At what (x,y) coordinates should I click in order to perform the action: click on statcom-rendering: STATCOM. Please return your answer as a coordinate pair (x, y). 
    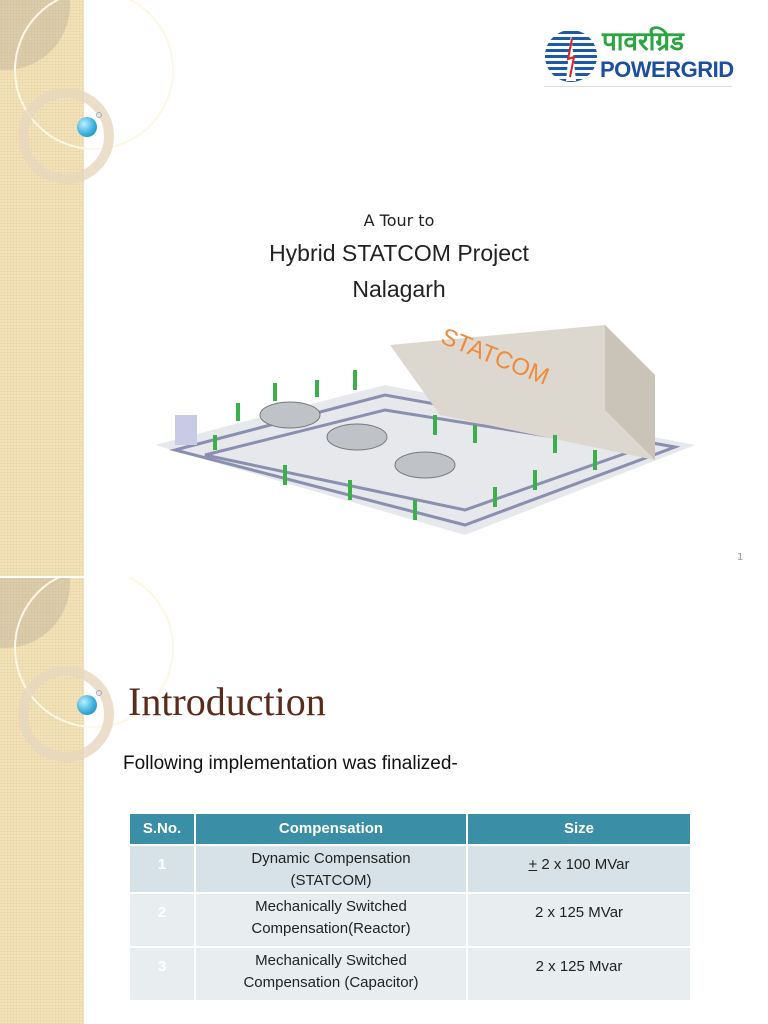
    Looking at the image, I should click on (425, 430).